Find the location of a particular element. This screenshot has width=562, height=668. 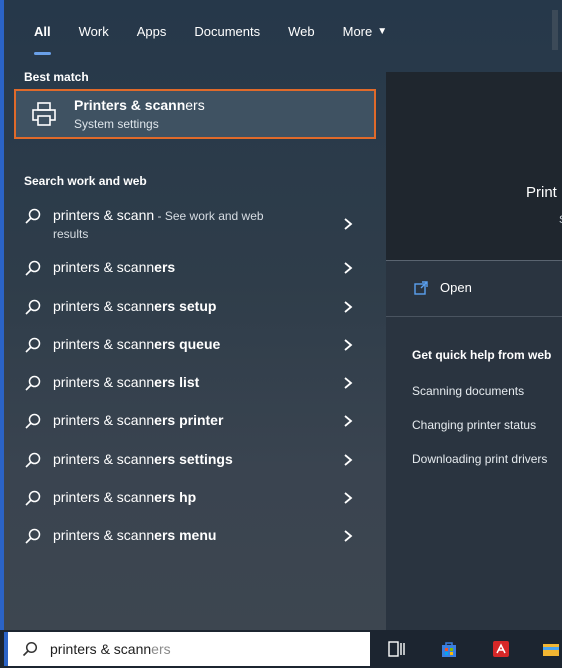

suggestion-bold: ers is located at coordinates (165, 267).